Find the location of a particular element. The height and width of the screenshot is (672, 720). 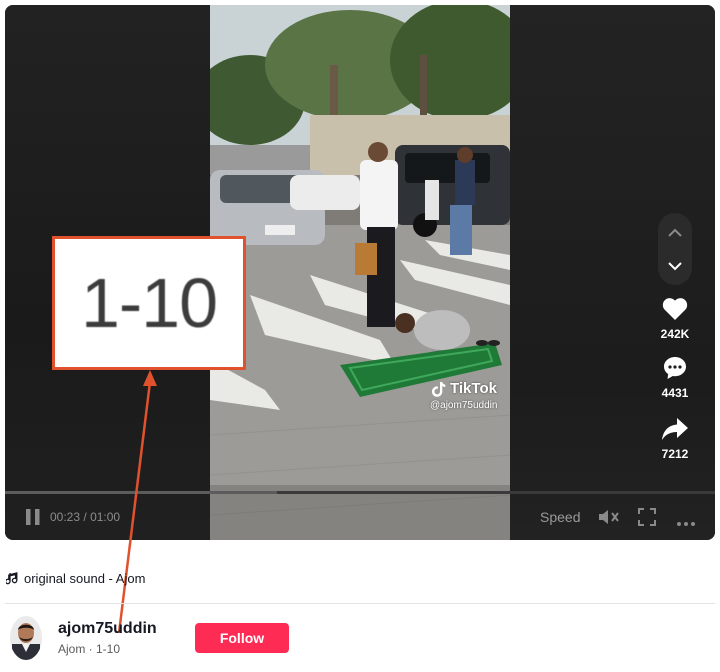

sound-link: original sound - Ajom is located at coordinates (75, 578).